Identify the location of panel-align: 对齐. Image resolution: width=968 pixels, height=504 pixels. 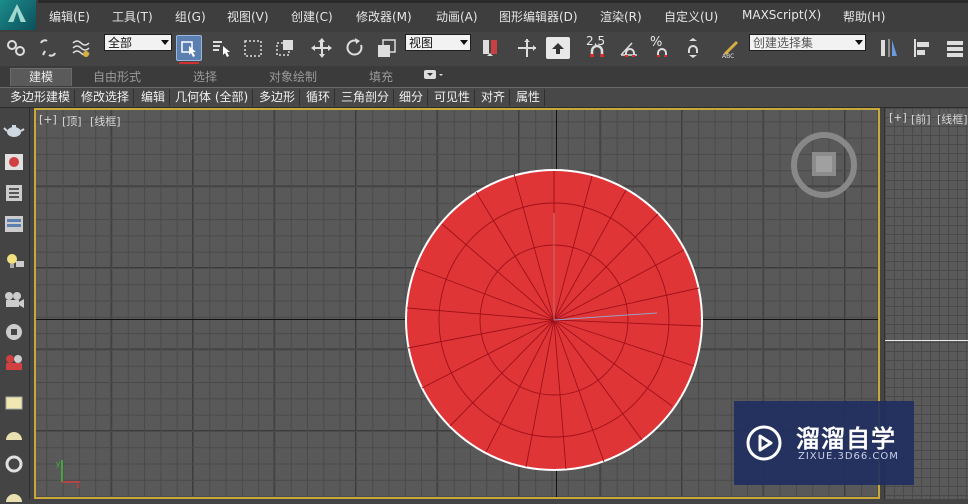
(494, 97).